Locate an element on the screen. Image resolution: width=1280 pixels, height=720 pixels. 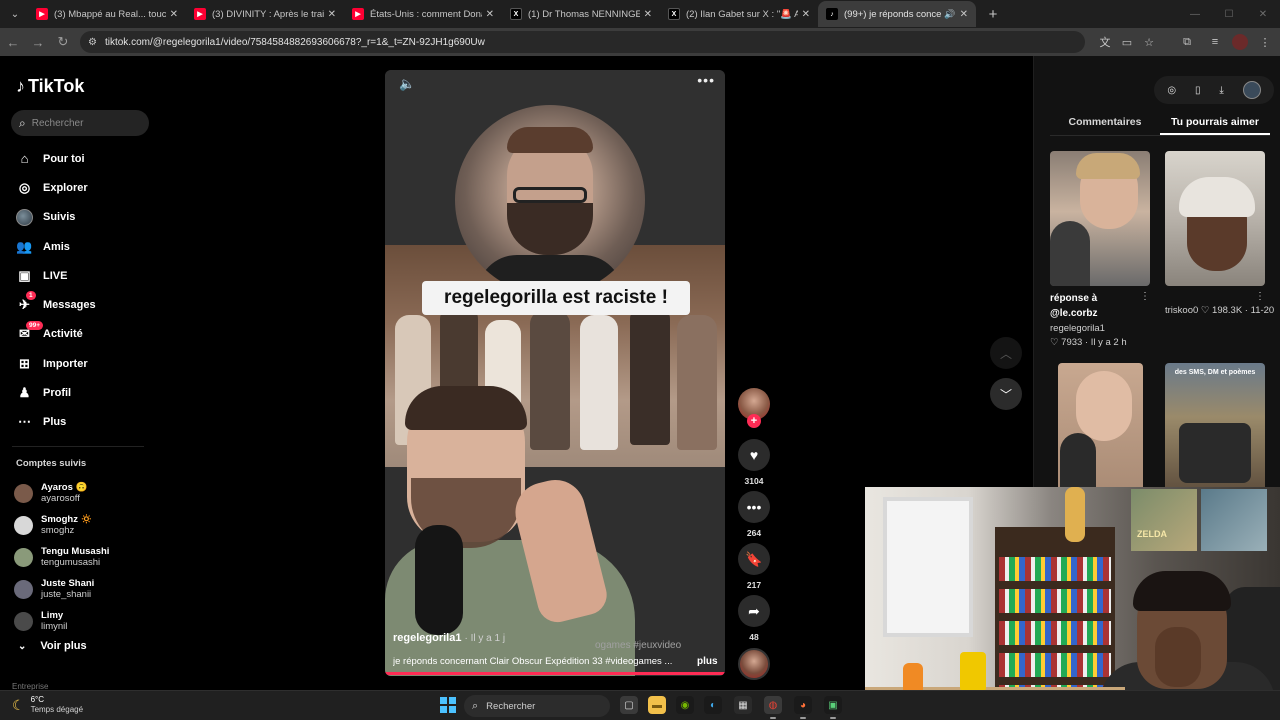
tab-search-icon: ⌄ is located at coordinates (15, 14).